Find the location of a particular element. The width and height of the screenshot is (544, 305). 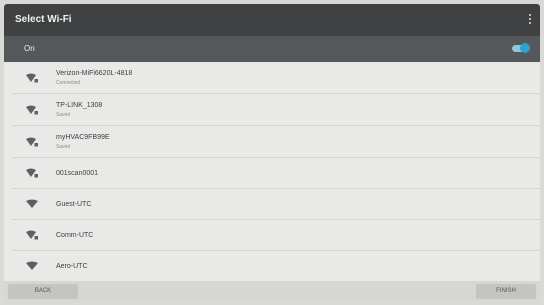

network-item: Aero-UTC is located at coordinates (276, 266).